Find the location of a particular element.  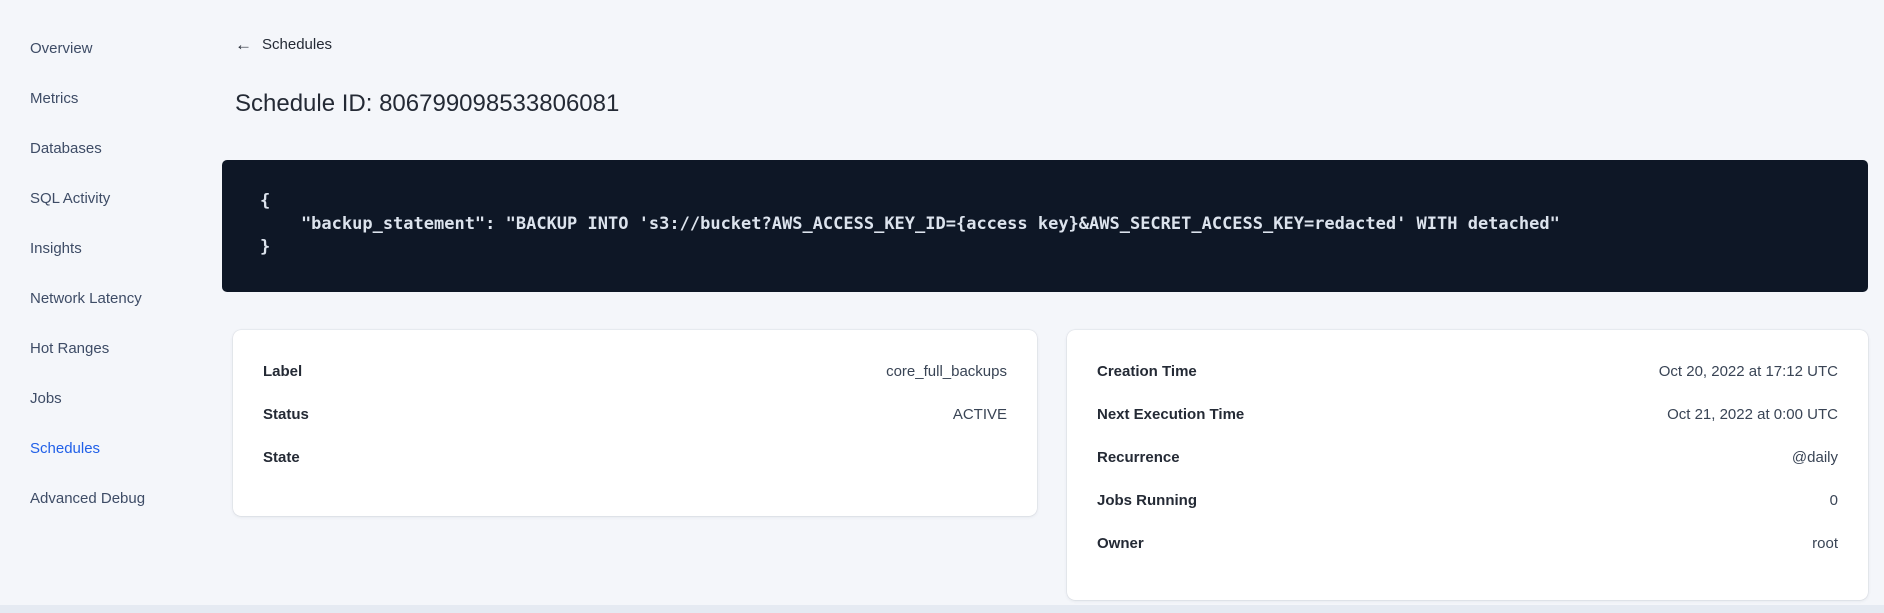

card-row-recurrence: Recurrence @daily is located at coordinates (1467, 458).